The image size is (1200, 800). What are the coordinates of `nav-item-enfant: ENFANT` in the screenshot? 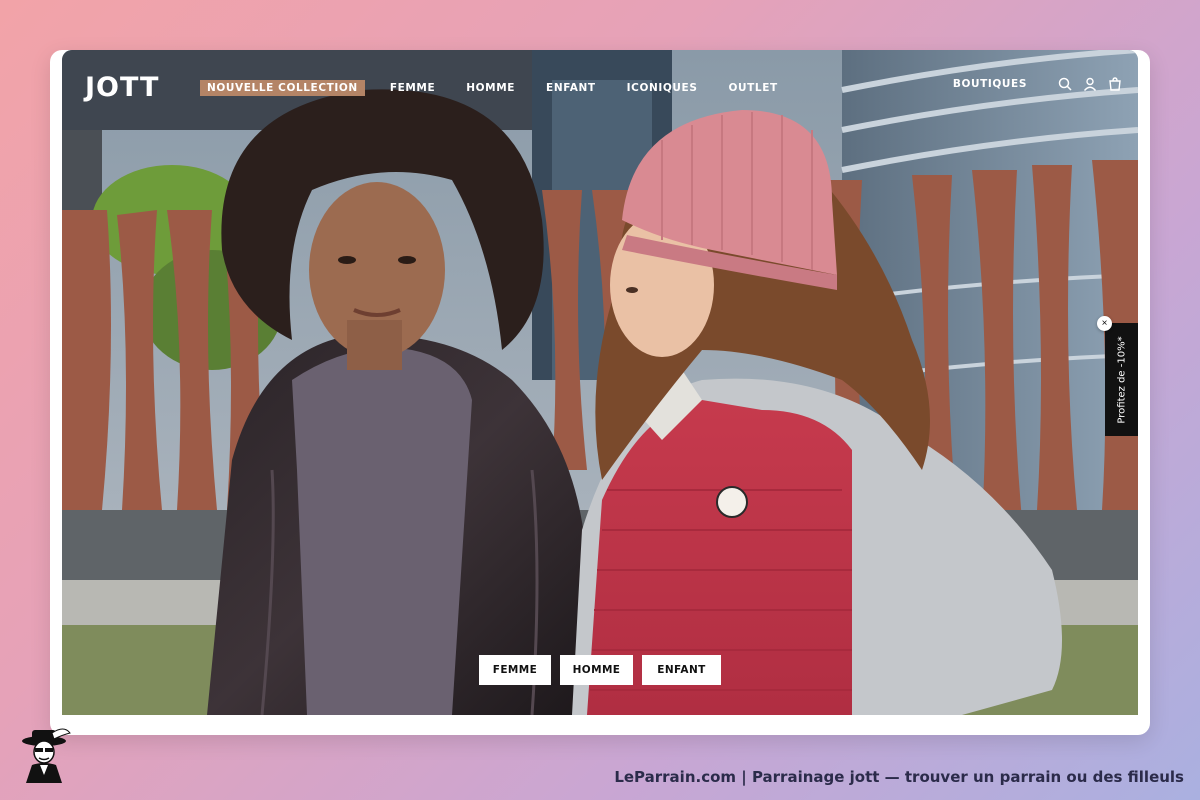 It's located at (571, 88).